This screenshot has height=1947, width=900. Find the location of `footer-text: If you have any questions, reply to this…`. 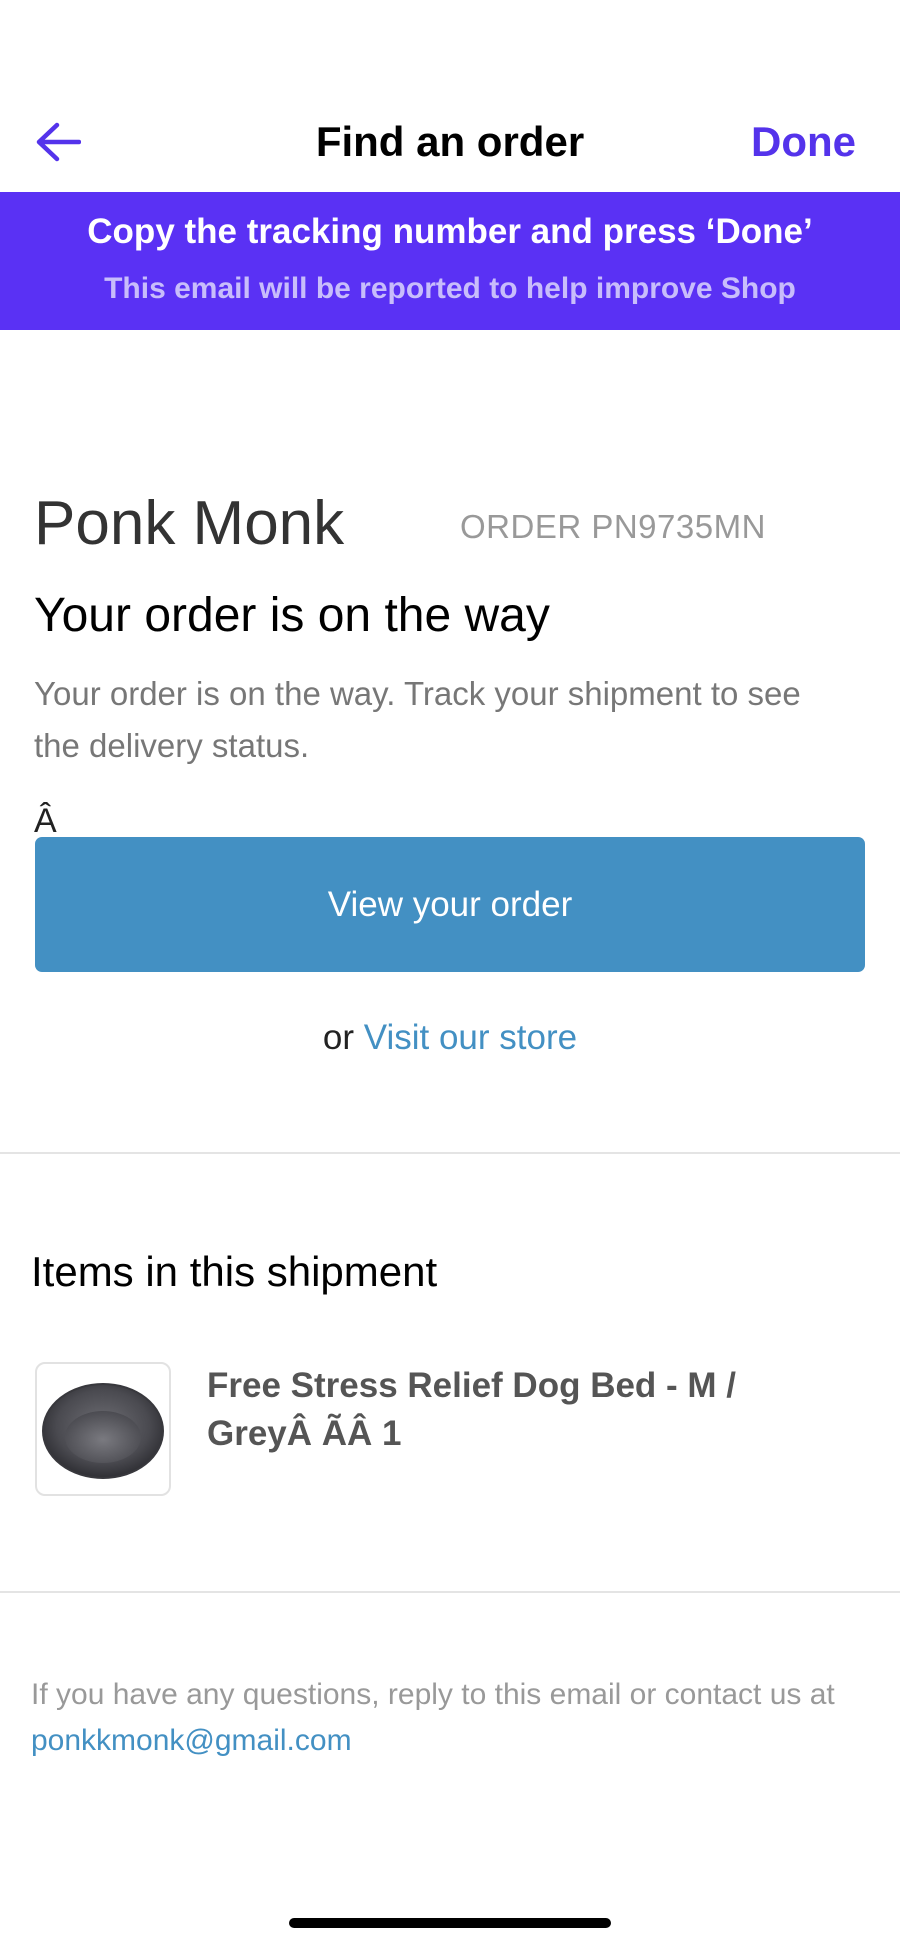

footer-text: If you have any questions, reply to this… is located at coordinates (433, 1694).